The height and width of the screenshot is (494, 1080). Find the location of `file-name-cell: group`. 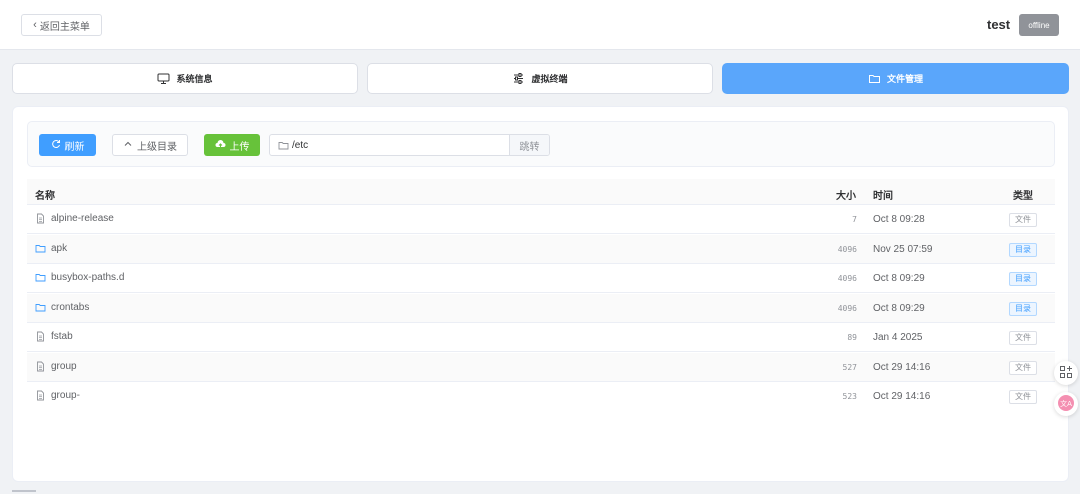

file-name-cell: group is located at coordinates (56, 366).